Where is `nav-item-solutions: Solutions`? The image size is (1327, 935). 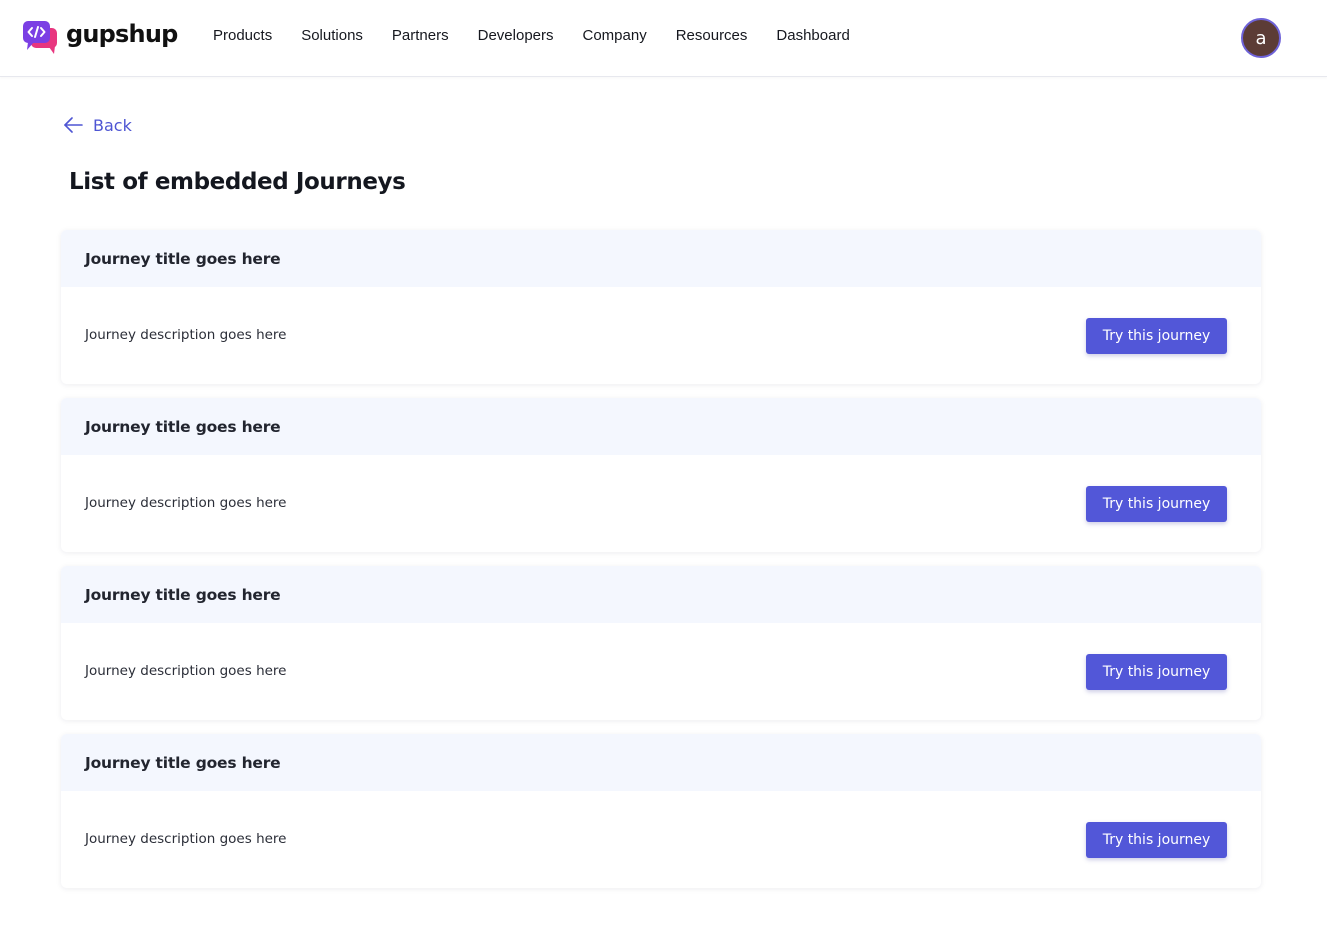
nav-item-solutions: Solutions is located at coordinates (332, 35).